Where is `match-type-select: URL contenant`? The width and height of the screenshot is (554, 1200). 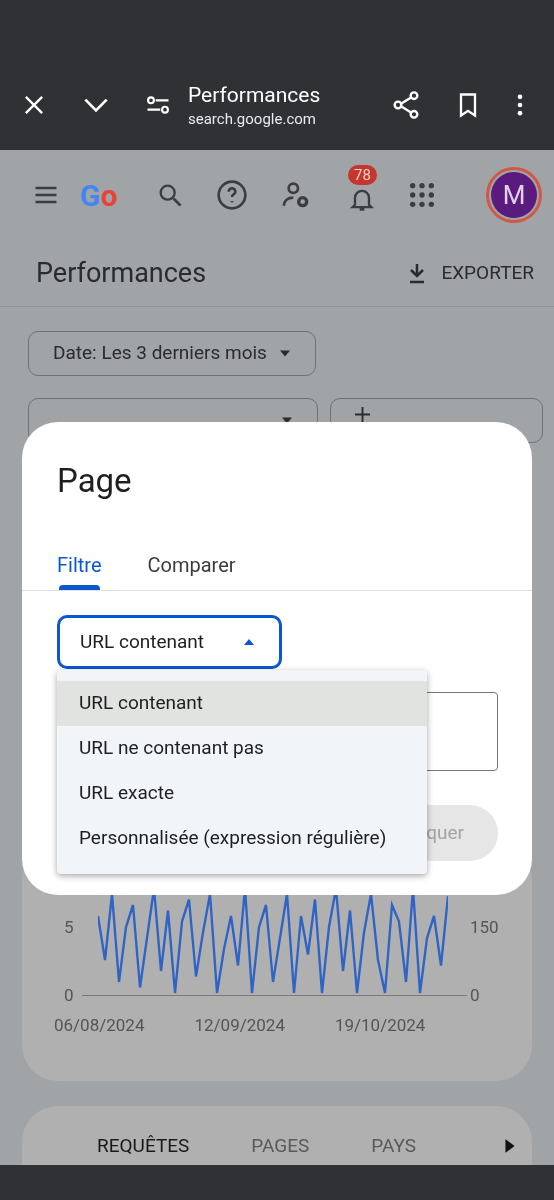
match-type-select: URL contenant is located at coordinates (169, 642).